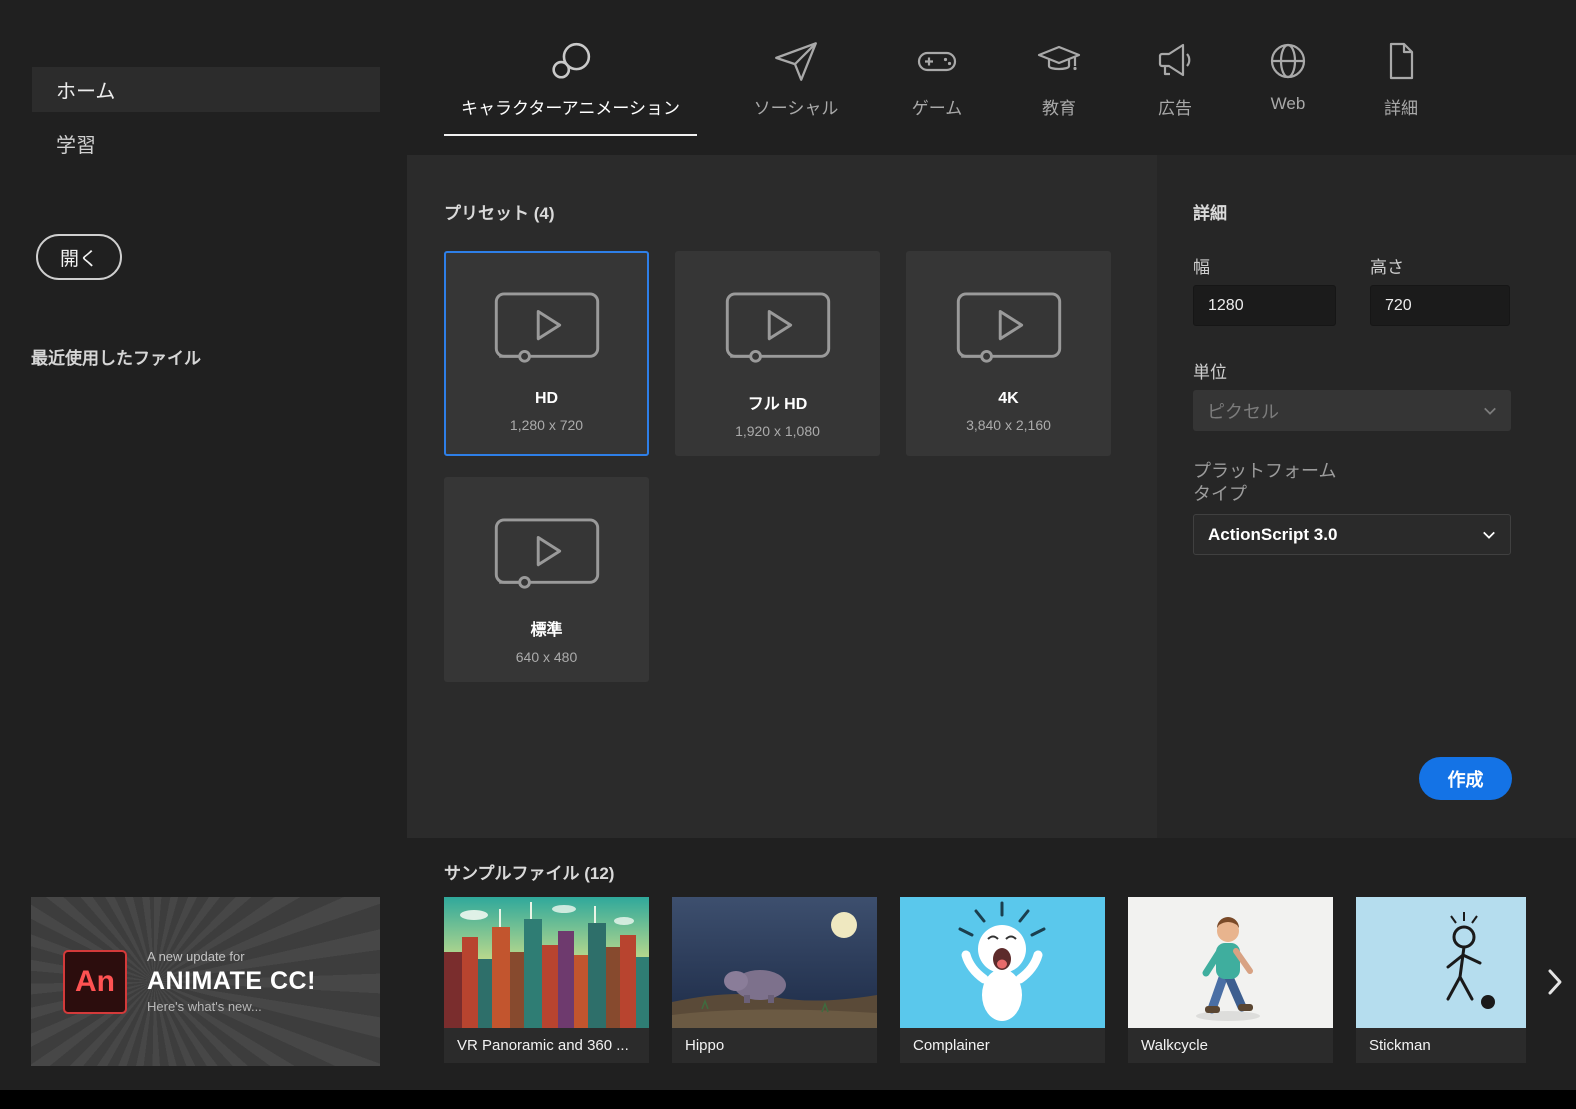  What do you see at coordinates (546, 630) in the screenshot?
I see `preset-name: 標準` at bounding box center [546, 630].